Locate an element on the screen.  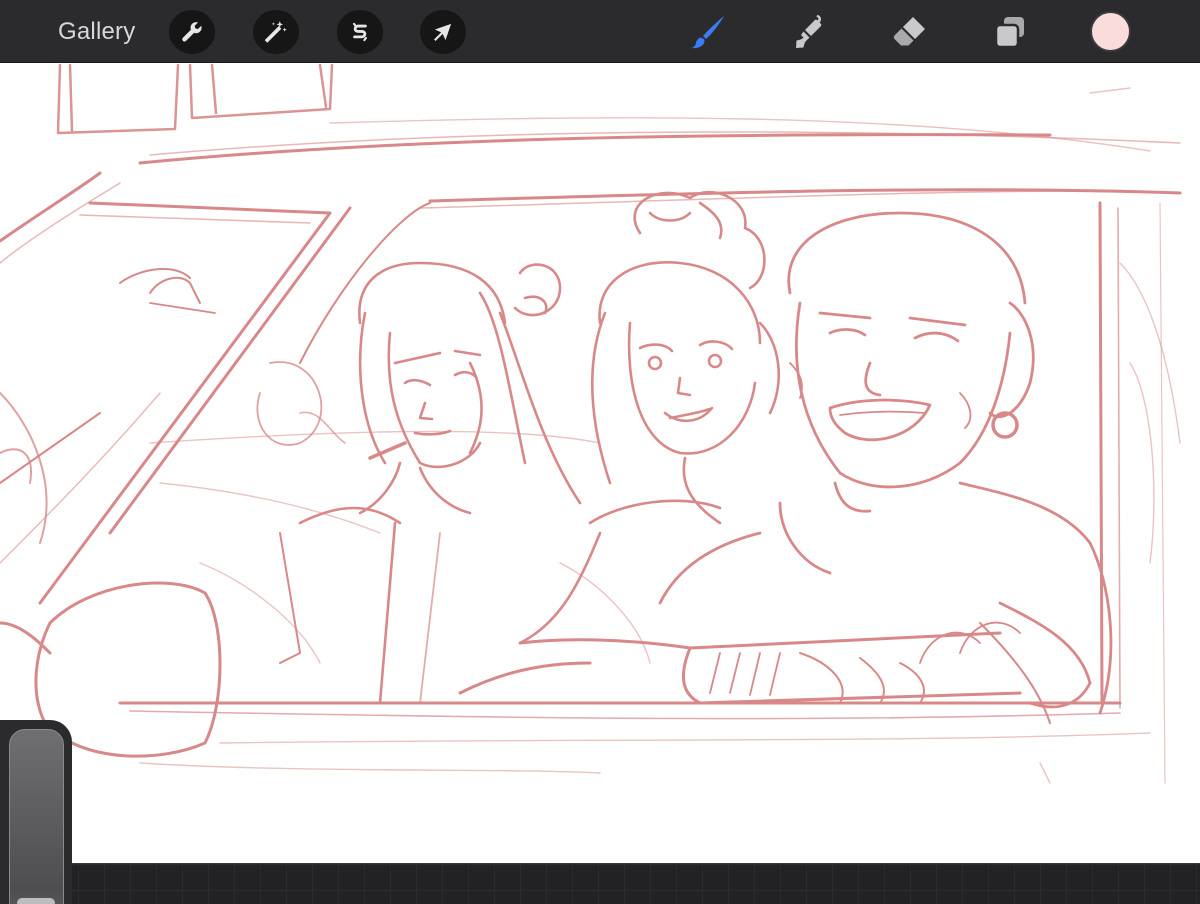
layers-button is located at coordinates (1010, 32).